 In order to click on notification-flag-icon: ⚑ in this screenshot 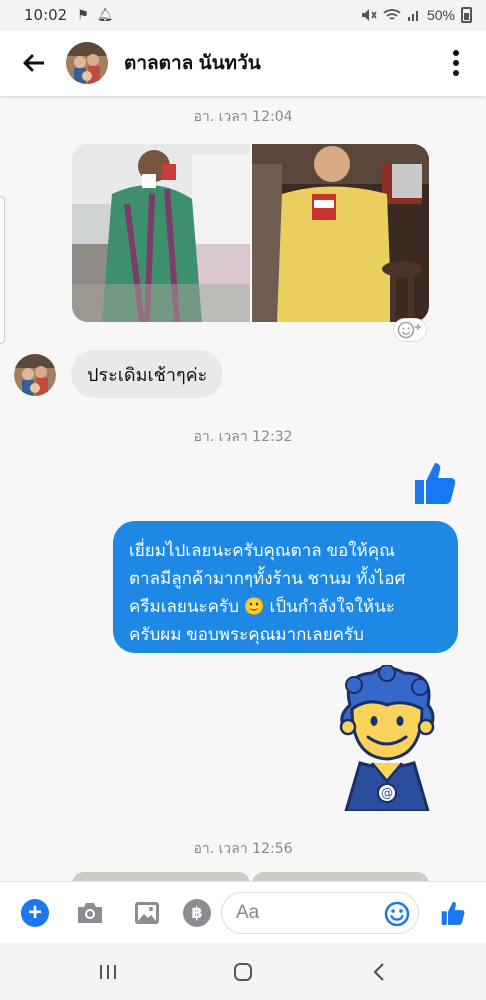, I will do `click(83, 14)`.